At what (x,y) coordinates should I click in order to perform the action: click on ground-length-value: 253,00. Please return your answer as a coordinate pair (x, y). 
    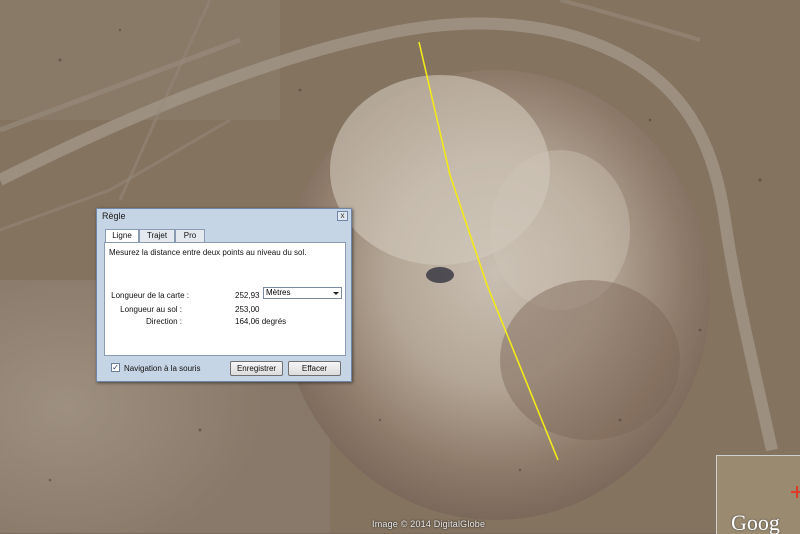
    Looking at the image, I should click on (247, 309).